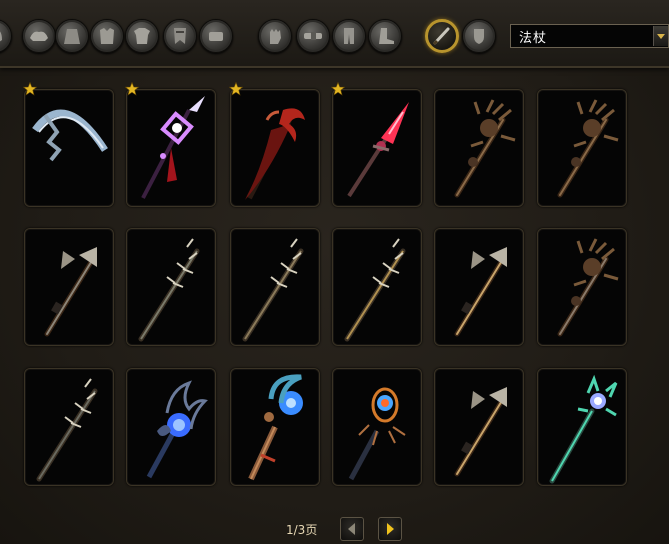 The height and width of the screenshot is (544, 669). Describe the element at coordinates (533, 38) in the screenshot. I see `weapon-type-dropdown-value: 法杖` at that location.